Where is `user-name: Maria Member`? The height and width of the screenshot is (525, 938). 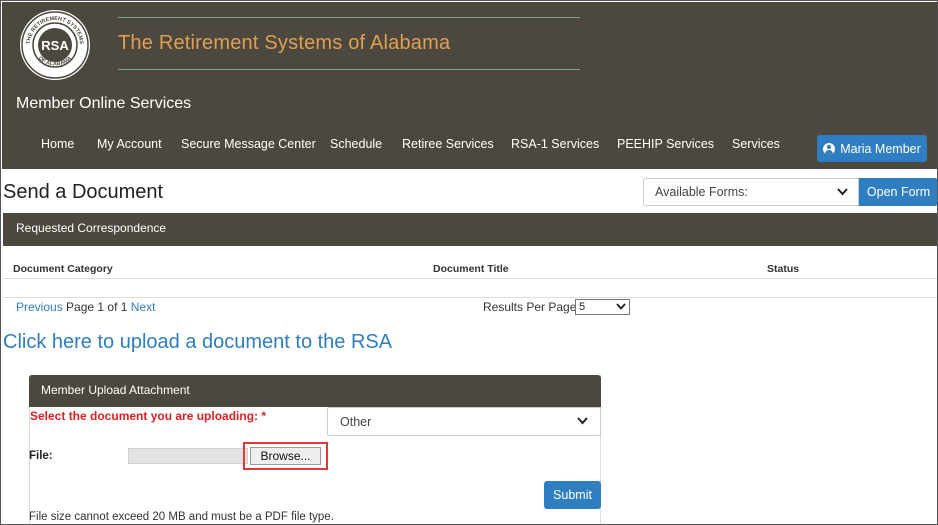 user-name: Maria Member is located at coordinates (880, 148).